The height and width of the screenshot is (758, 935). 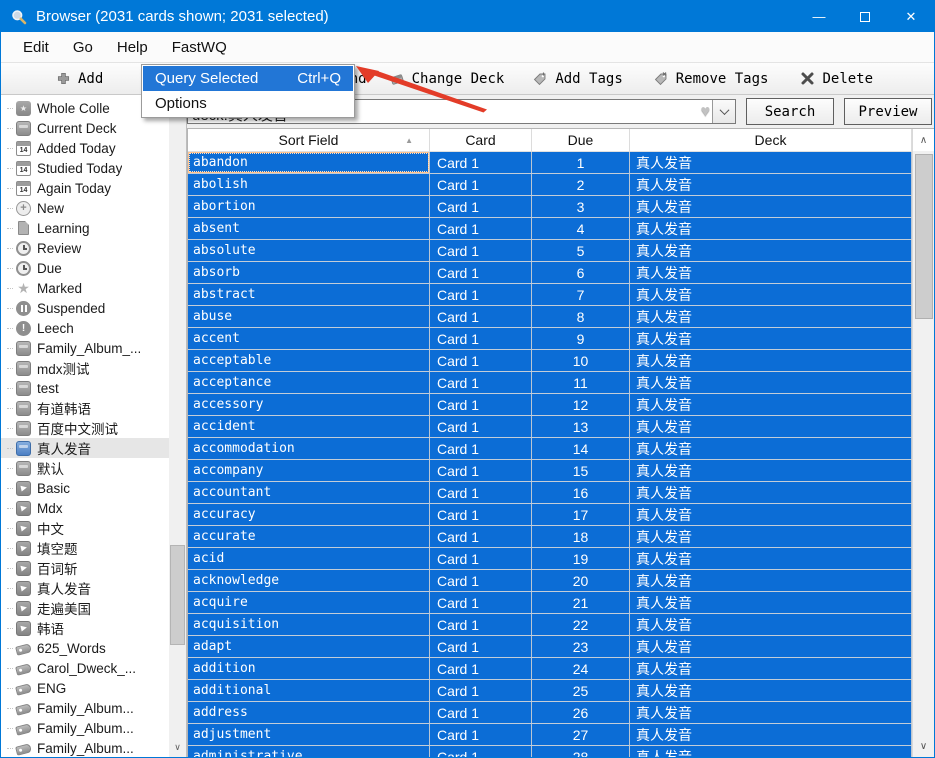 I want to click on sidebar-item: Suspended, so click(x=85, y=308).